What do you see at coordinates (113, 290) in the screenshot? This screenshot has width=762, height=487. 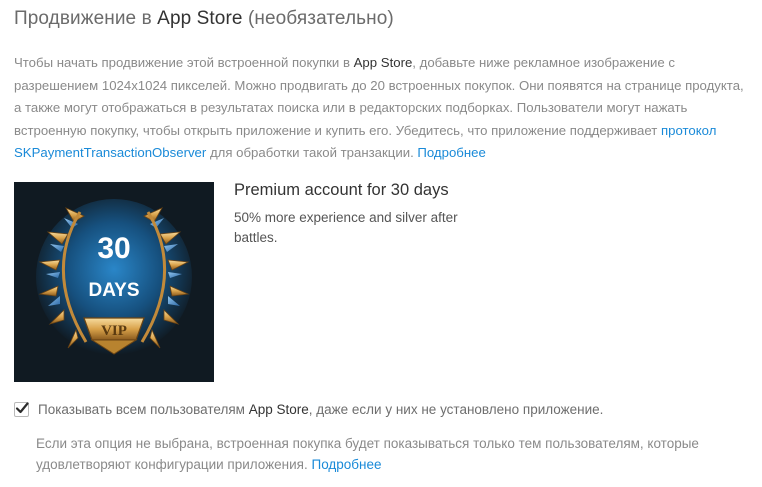 I see `promo-image-days: DAYS` at bounding box center [113, 290].